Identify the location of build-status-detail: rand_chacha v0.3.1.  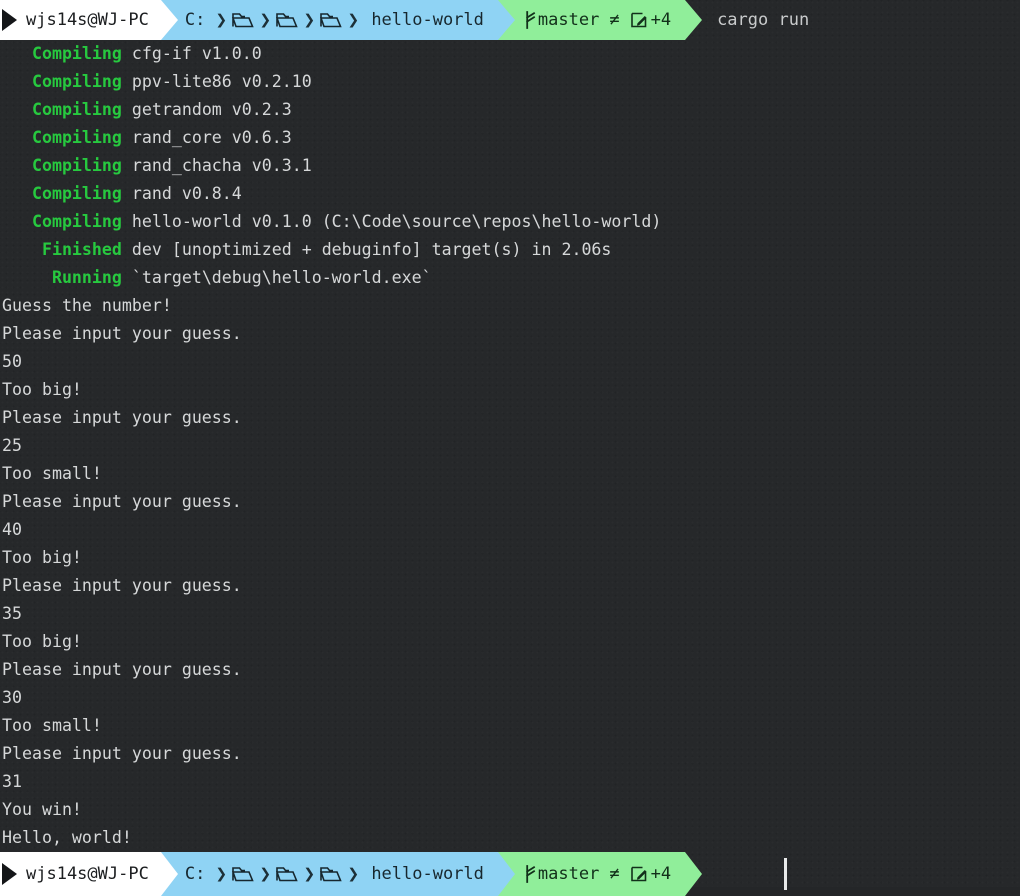
(216, 165).